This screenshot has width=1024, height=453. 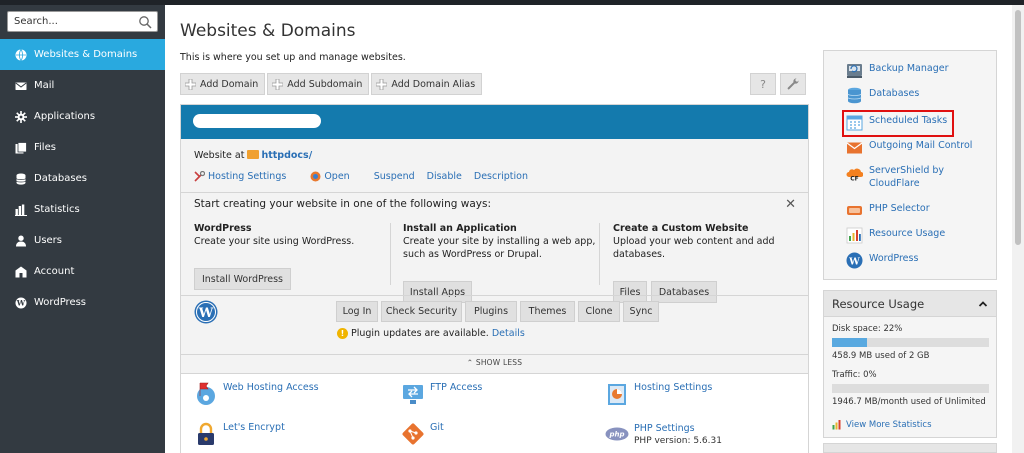 I want to click on disk-space-detail: 458.9 MB used of 2 GB, so click(x=881, y=356).